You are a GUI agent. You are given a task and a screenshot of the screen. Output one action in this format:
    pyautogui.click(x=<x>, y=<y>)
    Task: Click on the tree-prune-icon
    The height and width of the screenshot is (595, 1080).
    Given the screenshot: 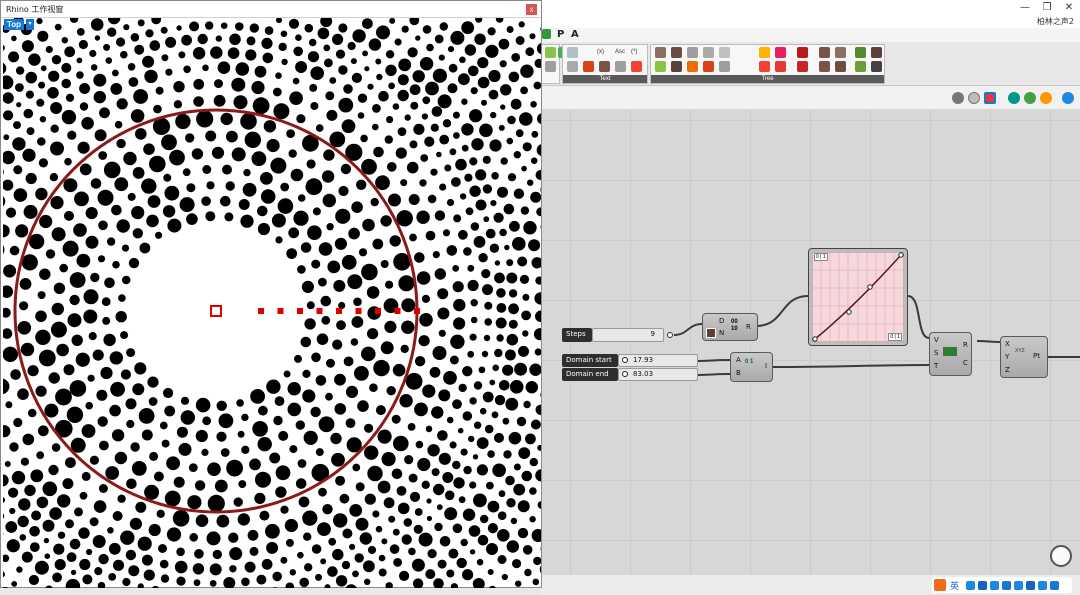 What is the action you would take?
    pyautogui.click(x=724, y=66)
    